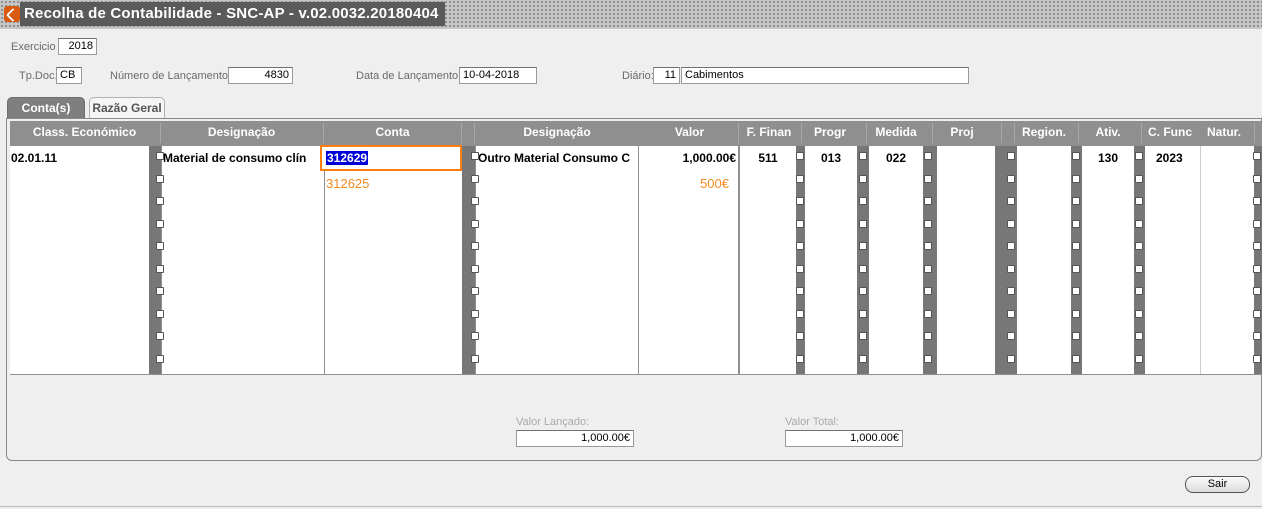  What do you see at coordinates (391, 158) in the screenshot?
I see `conta-input-selected: 312629` at bounding box center [391, 158].